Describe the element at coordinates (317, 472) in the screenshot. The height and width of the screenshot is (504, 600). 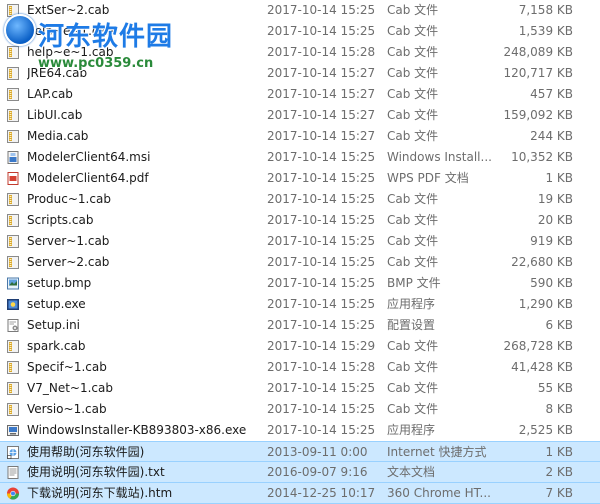
I see `file-date-modified: 2016-09-07 9:16` at that location.